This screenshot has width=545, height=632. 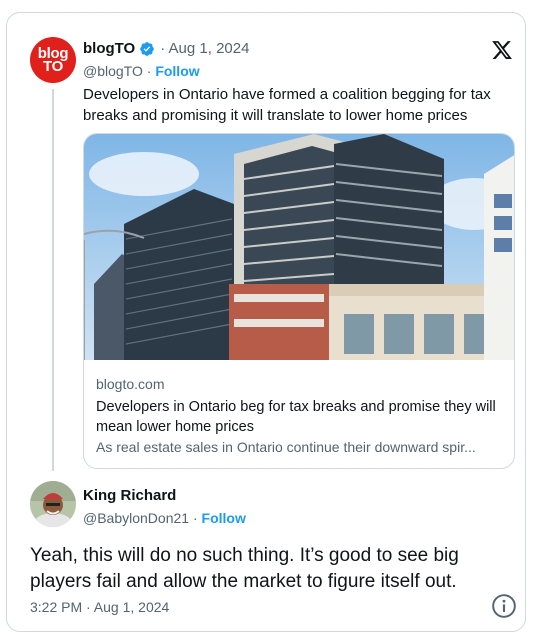 I want to click on blogto-avatar: blog TO, so click(x=53, y=60).